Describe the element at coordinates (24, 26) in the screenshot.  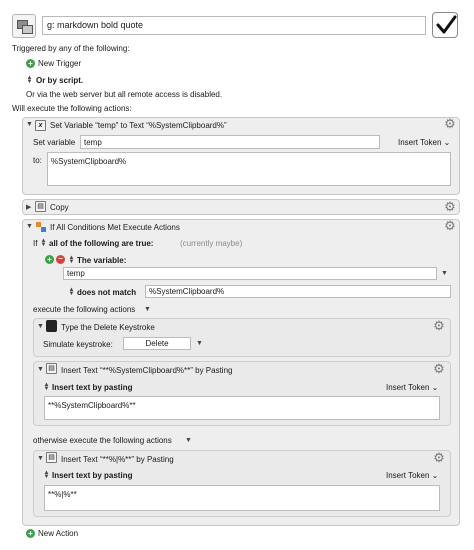
I see `macro-icon` at that location.